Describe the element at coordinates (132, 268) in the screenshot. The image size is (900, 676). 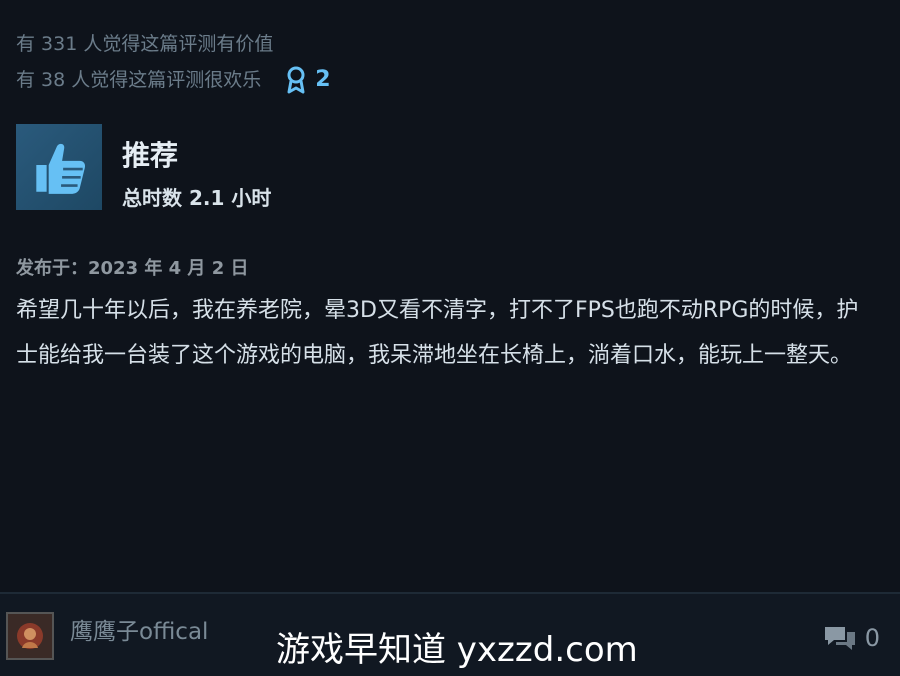
I see `posted-date: 发布于：2023 年 4 月 2 日` at that location.